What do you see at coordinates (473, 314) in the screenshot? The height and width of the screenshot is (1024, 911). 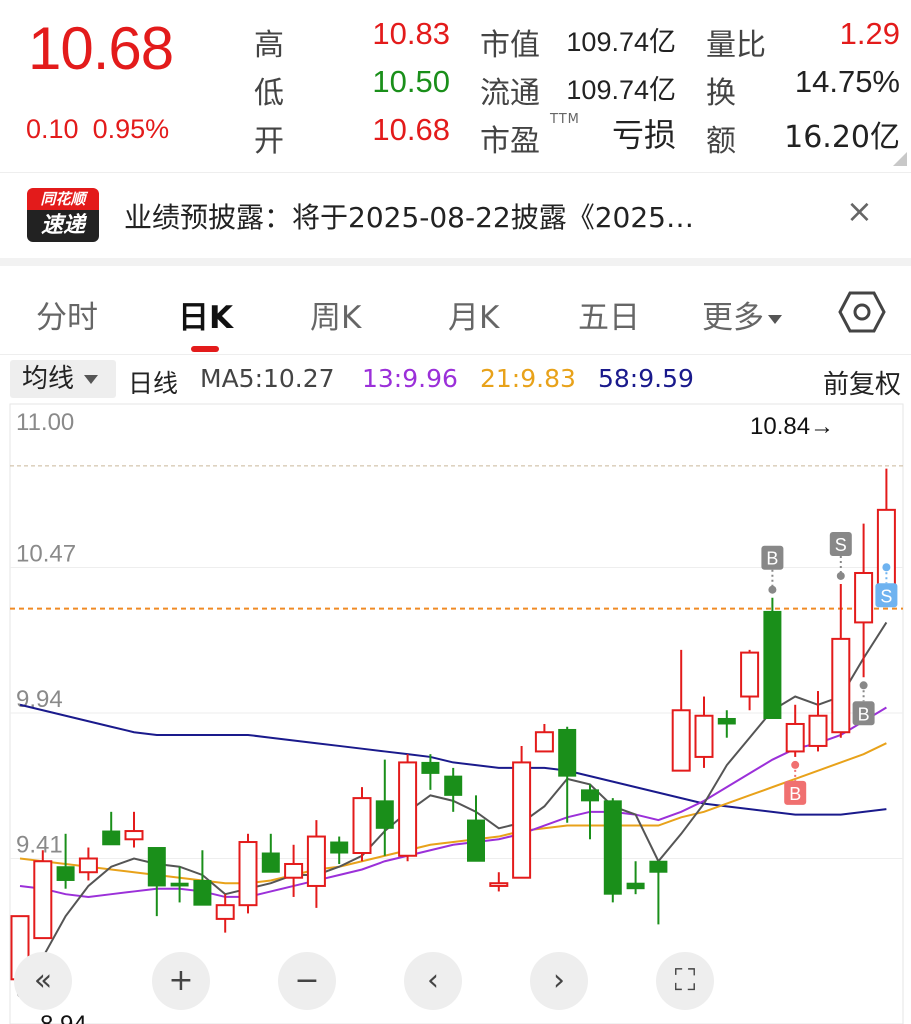 I see `tab-monthly-k: 月K` at bounding box center [473, 314].